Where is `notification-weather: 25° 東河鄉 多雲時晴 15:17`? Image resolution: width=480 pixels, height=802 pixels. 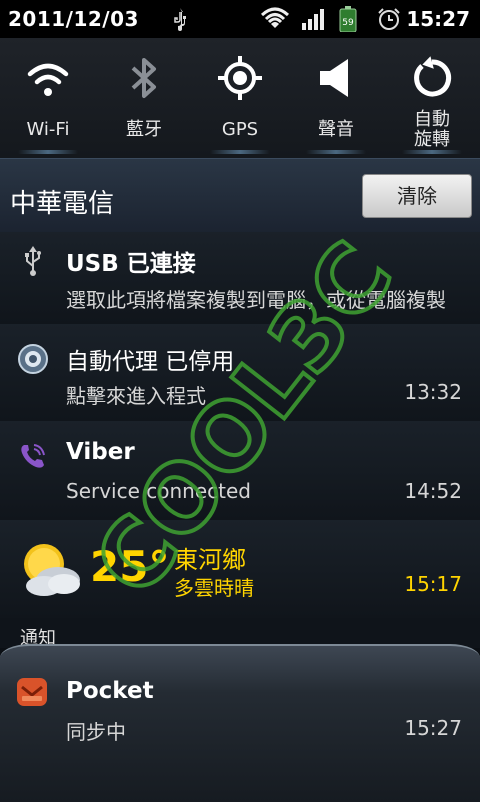
notification-weather: 25° 東河鄉 多雲時晴 15:17 is located at coordinates (240, 569).